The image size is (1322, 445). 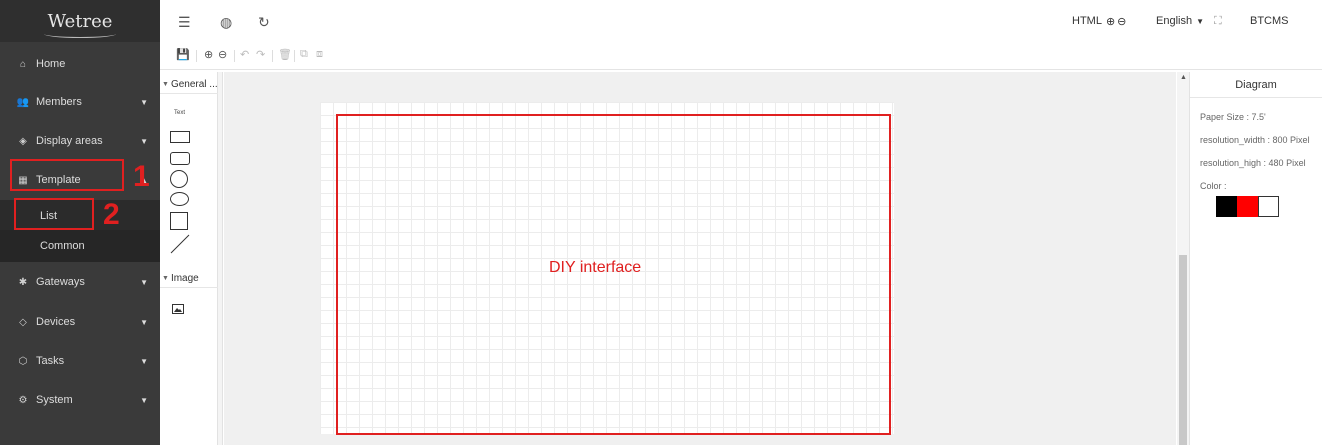 I want to click on user-menu: BTCMS, so click(x=1269, y=21).